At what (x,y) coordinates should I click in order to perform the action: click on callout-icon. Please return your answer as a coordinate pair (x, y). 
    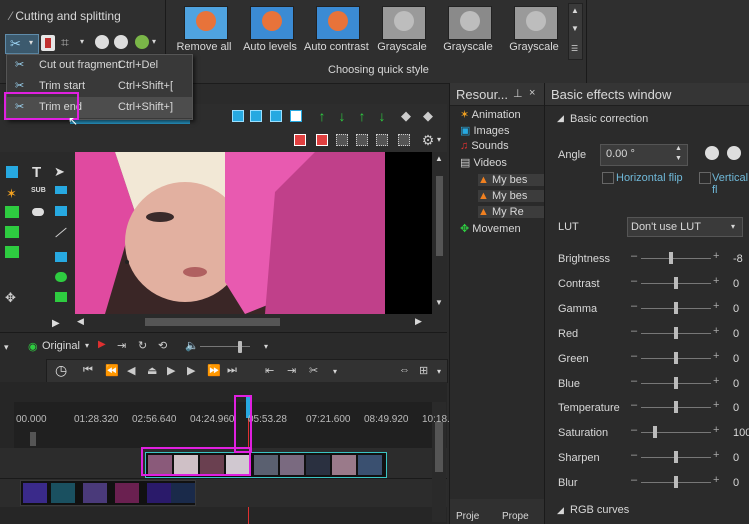
    Looking at the image, I should click on (38, 212).